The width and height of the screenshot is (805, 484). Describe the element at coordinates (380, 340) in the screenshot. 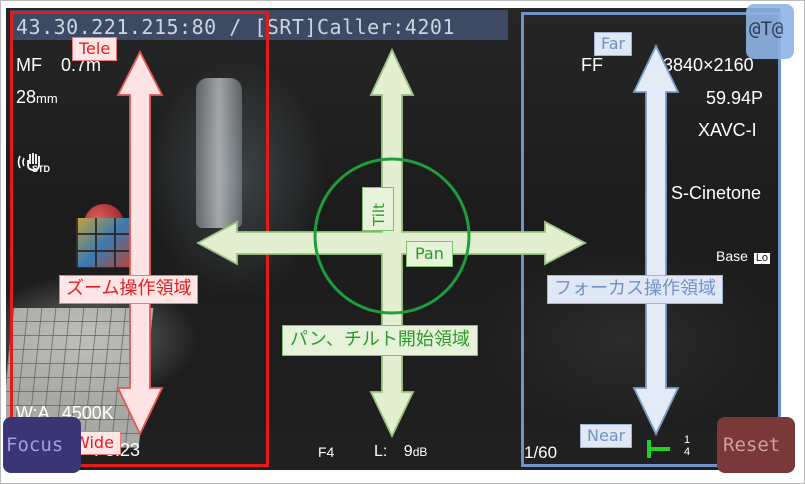

I see `pan-tilt-region-title: パン、チルト開始領域` at that location.